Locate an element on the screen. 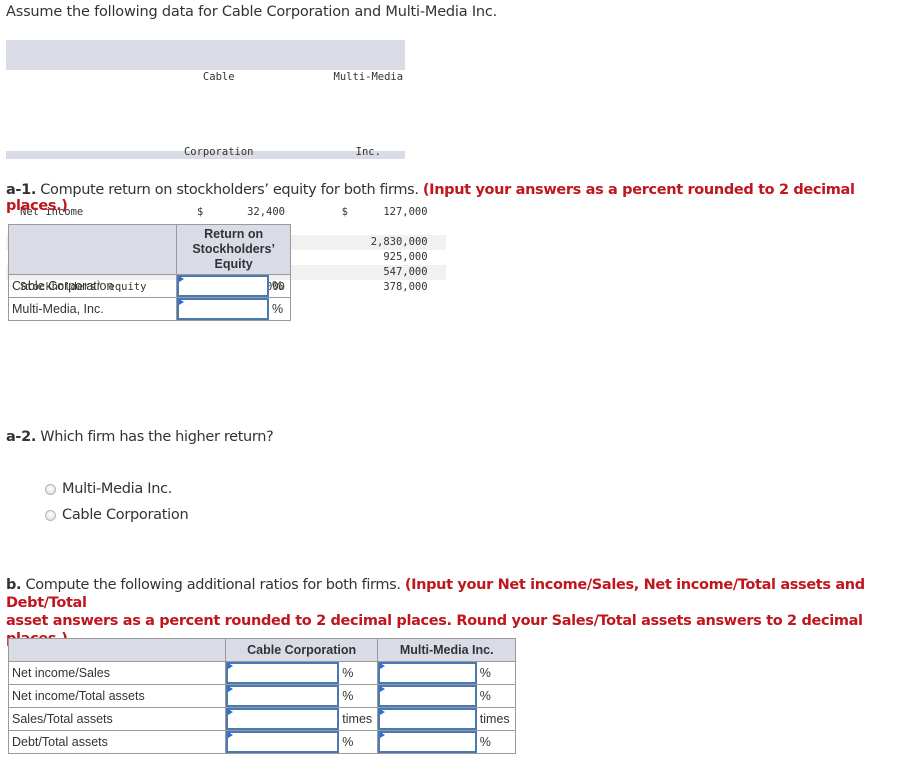 The image size is (918, 770). roe-header-line3: Equity is located at coordinates (233, 264).